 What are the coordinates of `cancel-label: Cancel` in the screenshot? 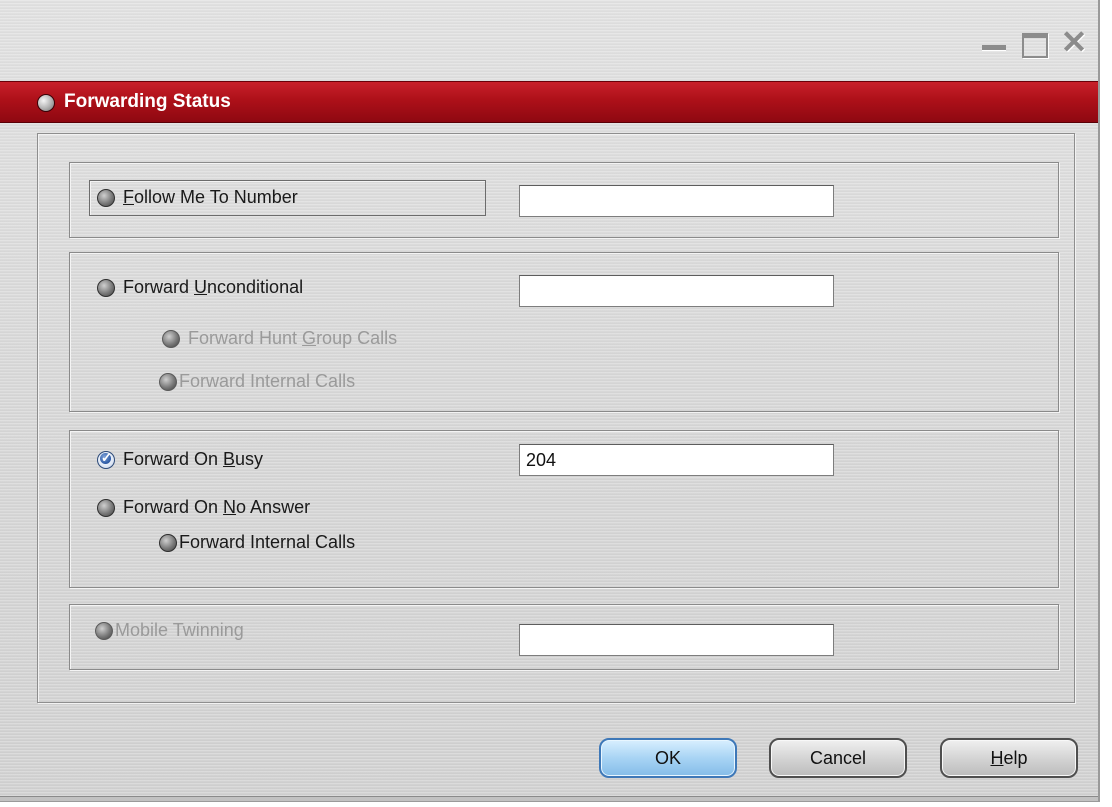 It's located at (838, 757).